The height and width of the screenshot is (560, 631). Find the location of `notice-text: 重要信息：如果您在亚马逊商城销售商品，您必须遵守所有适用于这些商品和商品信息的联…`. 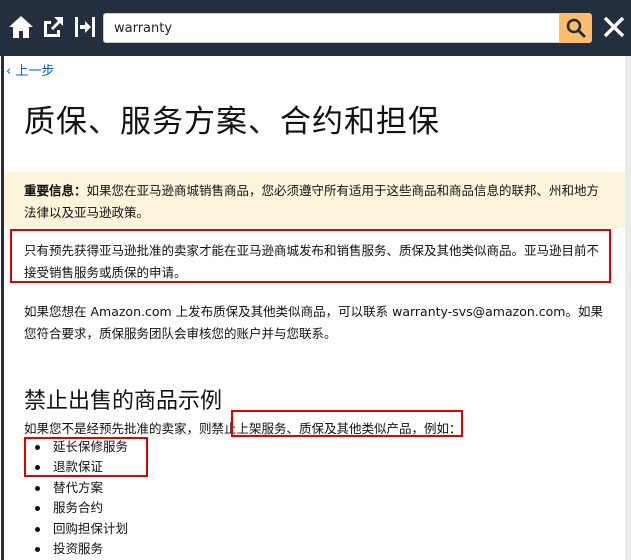

notice-text: 重要信息：如果您在亚马逊商城销售商品，您必须遵守所有适用于这些商品和商品信息的联… is located at coordinates (314, 202).